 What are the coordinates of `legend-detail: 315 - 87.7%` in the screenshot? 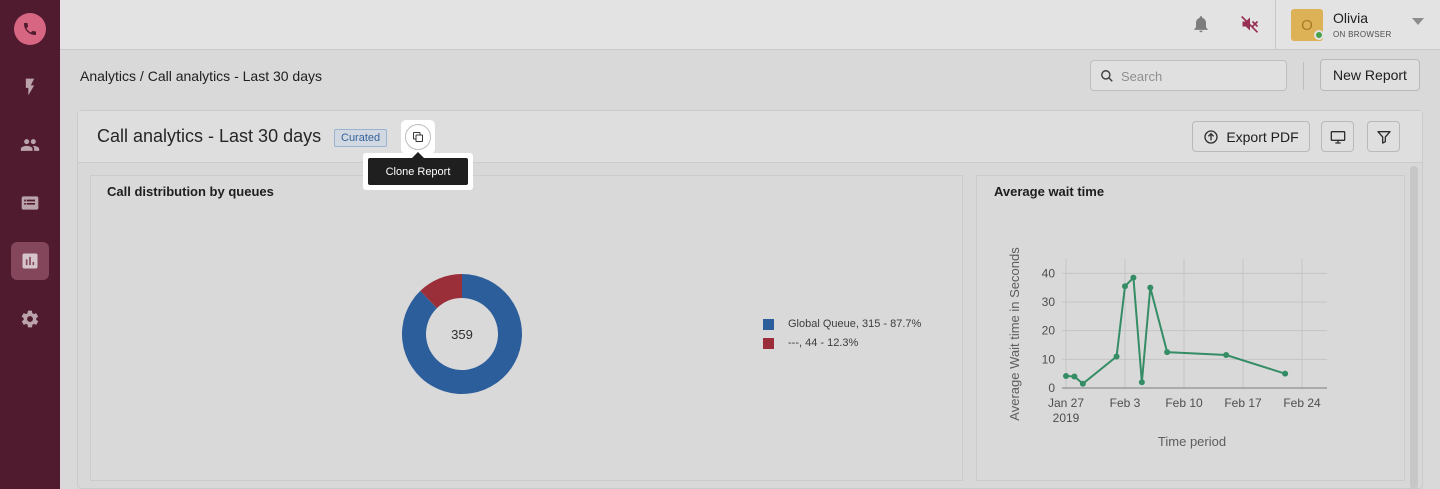 It's located at (892, 324).